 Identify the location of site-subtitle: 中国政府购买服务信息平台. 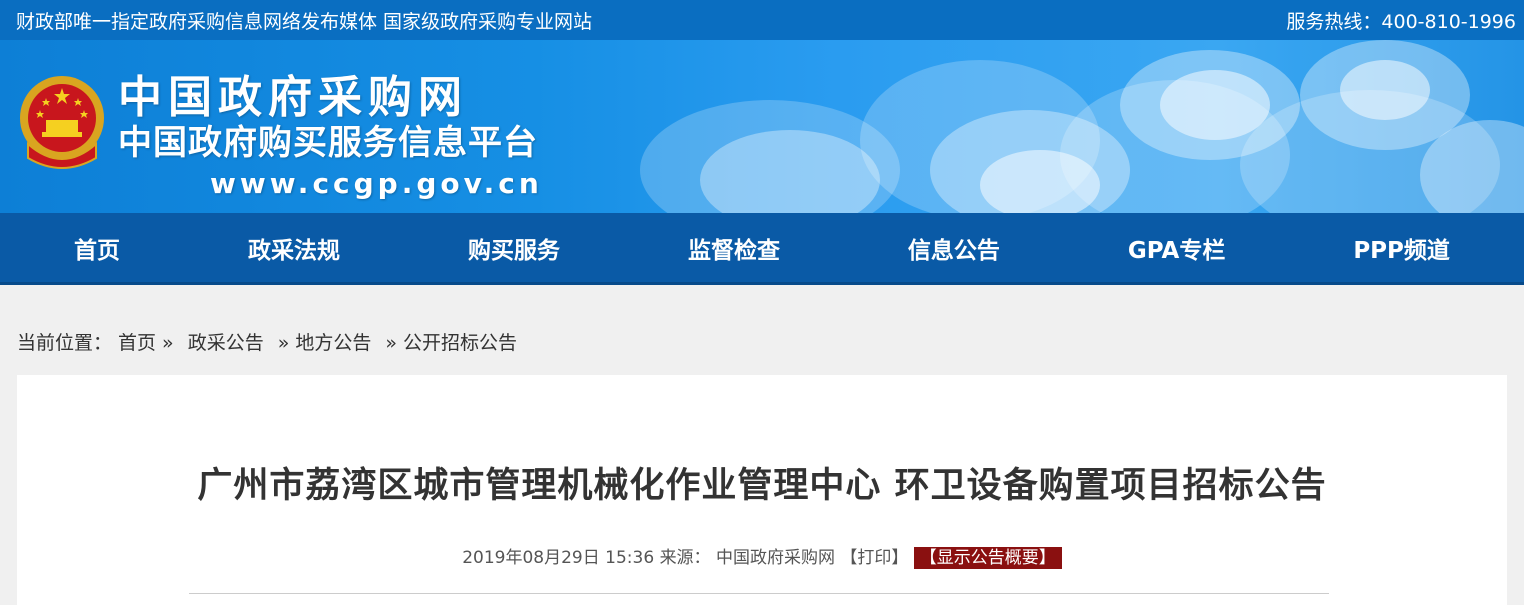
(328, 143).